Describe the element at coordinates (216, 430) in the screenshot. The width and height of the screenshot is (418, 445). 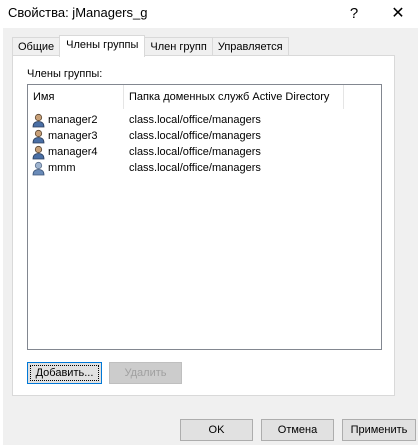
I see `ok-button: OK` at that location.